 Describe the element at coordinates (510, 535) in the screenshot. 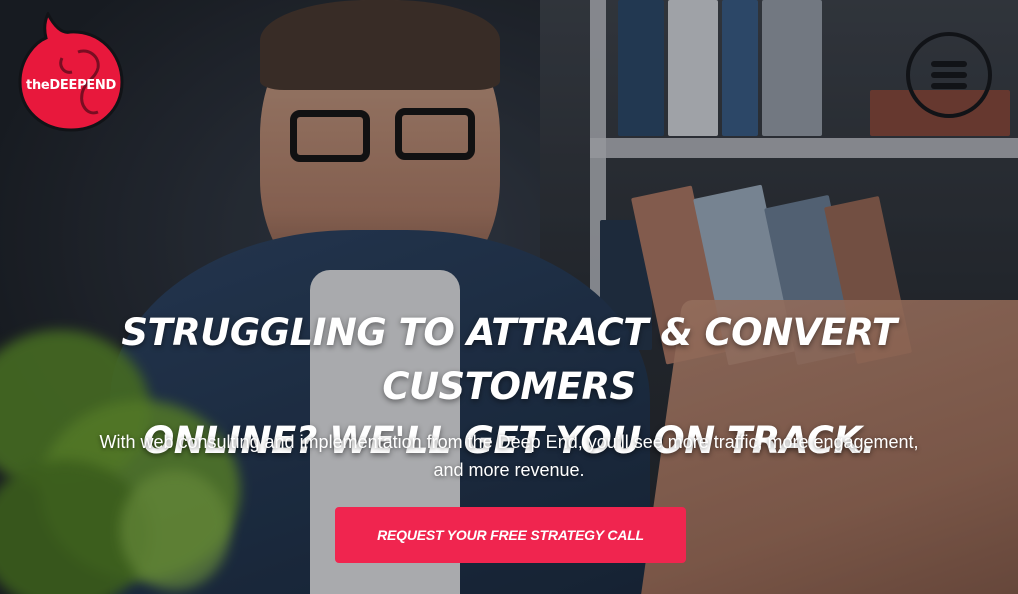

I see `request-strategy-call-button: REQUEST YOUR FREE STRATEGY CALL` at that location.